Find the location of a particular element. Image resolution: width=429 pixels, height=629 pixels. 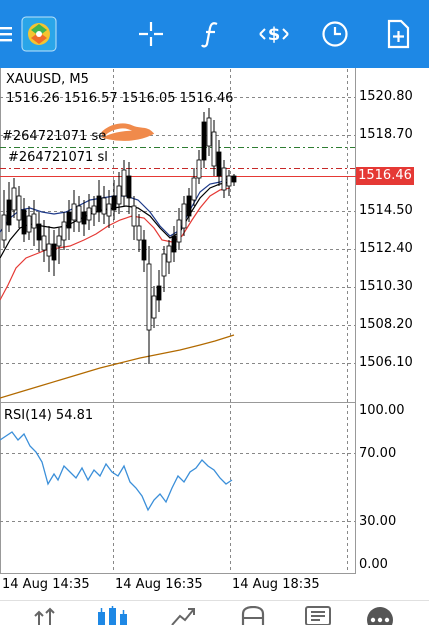

function-f-icon is located at coordinates (211, 34).